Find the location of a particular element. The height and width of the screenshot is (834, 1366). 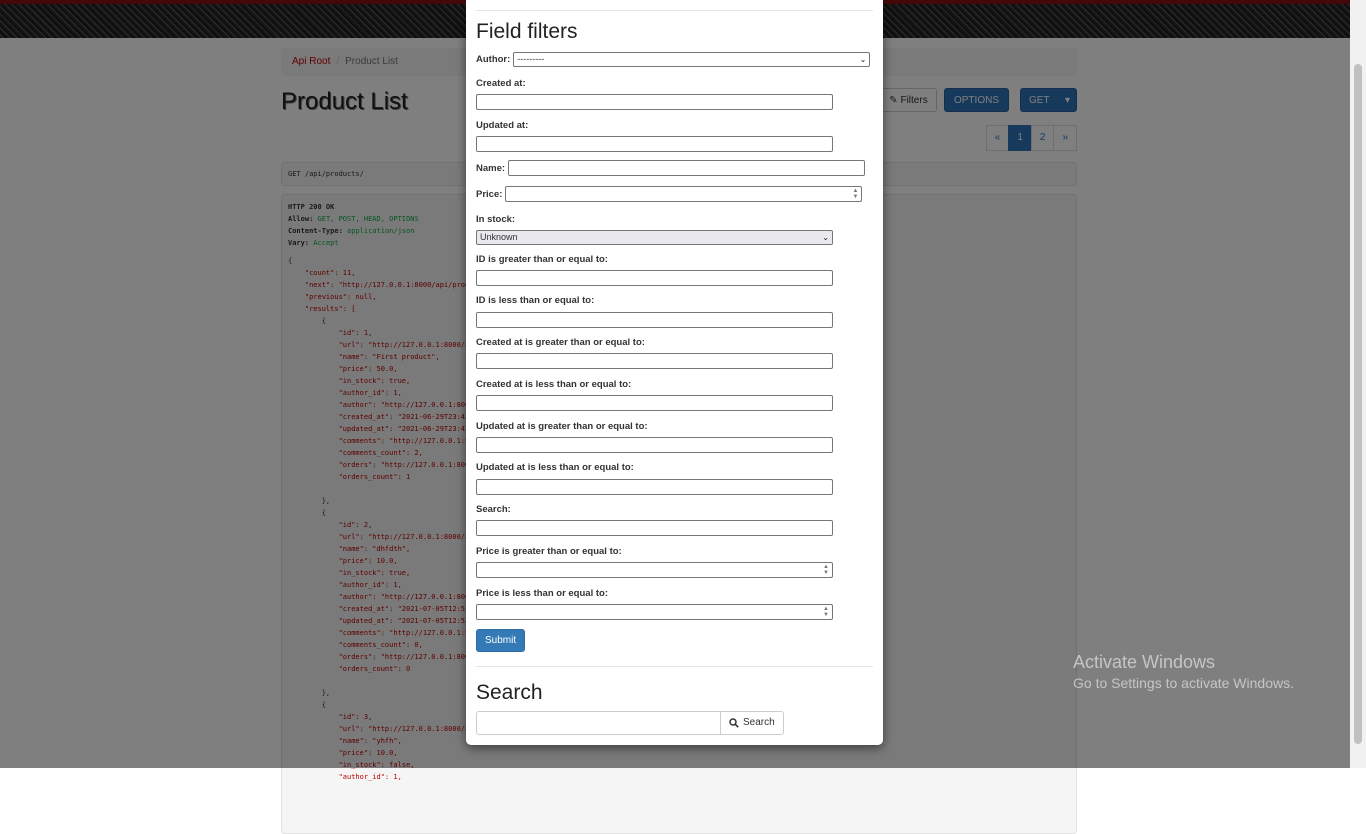

in-stock-select: Unknown ⌄ is located at coordinates (654, 237).